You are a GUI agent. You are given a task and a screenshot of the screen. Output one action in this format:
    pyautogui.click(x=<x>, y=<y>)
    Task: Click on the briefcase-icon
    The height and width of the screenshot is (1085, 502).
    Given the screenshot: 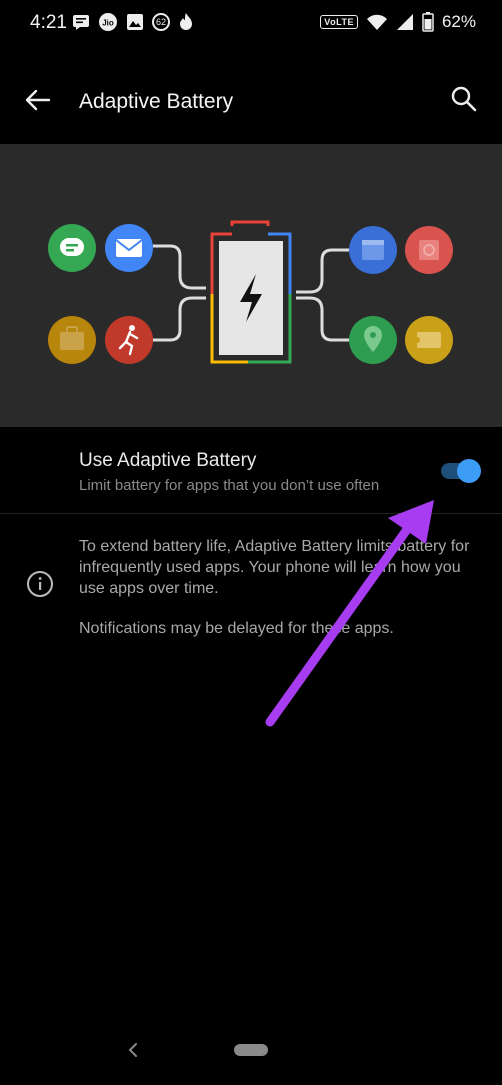 What is the action you would take?
    pyautogui.click(x=72, y=340)
    